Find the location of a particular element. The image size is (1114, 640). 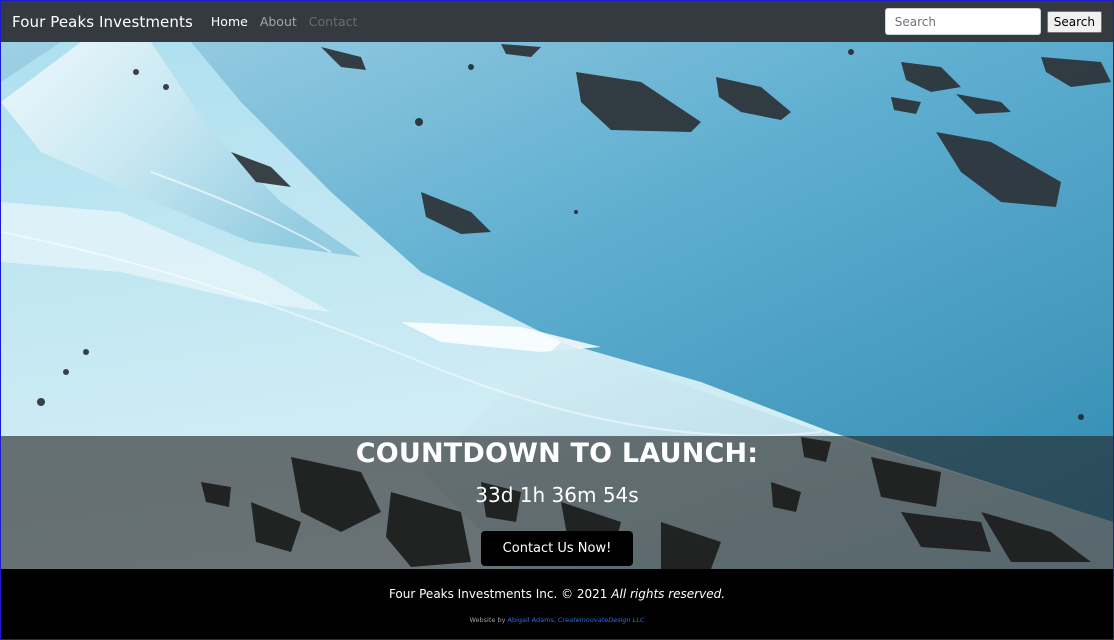

credit-company-link: CreateInnovateDesign LLC is located at coordinates (601, 620).